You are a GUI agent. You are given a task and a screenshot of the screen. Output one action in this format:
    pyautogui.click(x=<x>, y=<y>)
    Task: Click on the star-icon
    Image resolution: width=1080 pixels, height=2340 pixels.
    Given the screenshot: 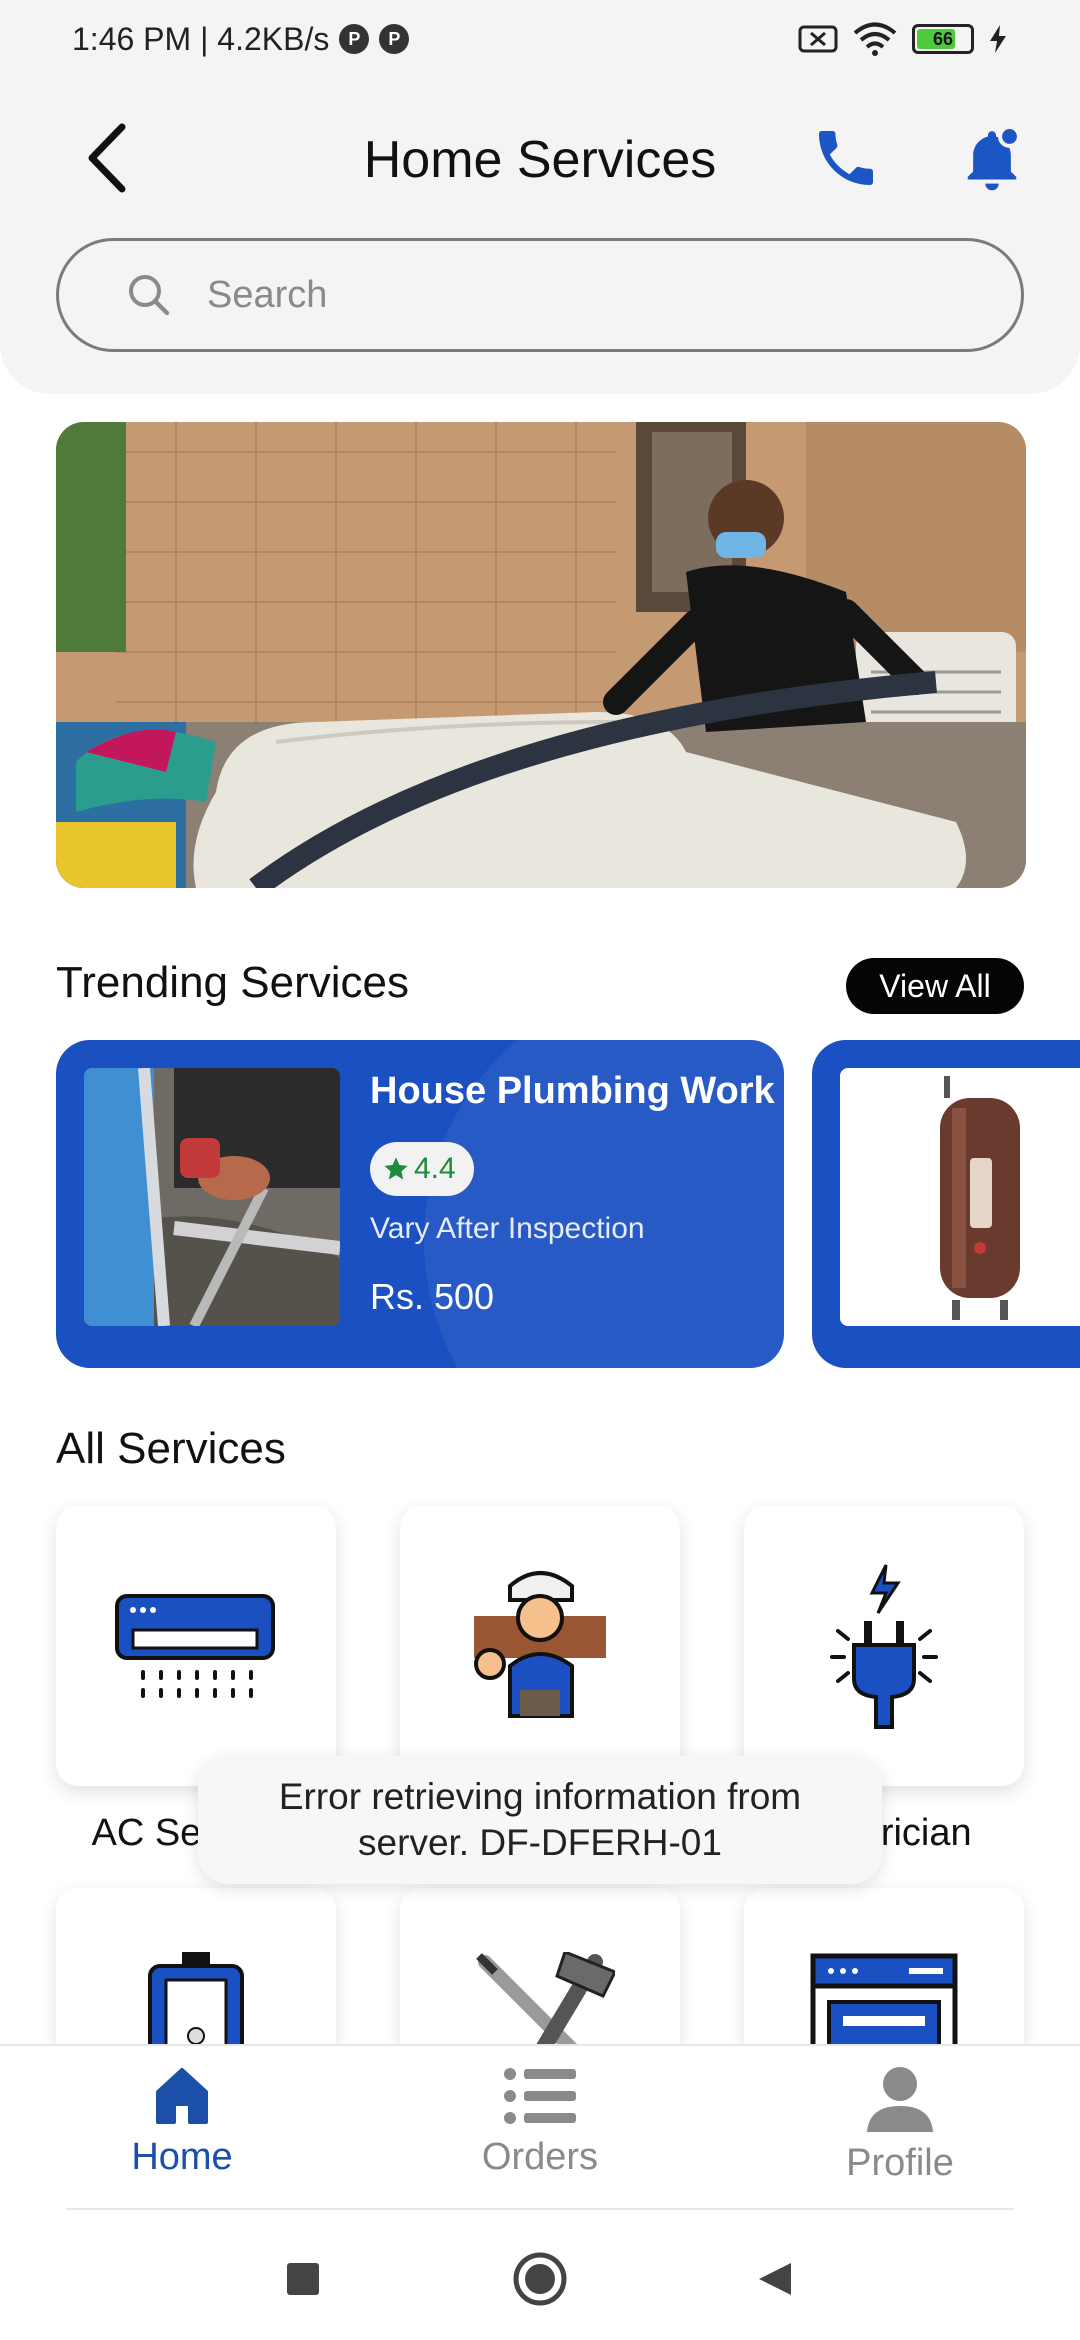 What is the action you would take?
    pyautogui.click(x=396, y=1168)
    